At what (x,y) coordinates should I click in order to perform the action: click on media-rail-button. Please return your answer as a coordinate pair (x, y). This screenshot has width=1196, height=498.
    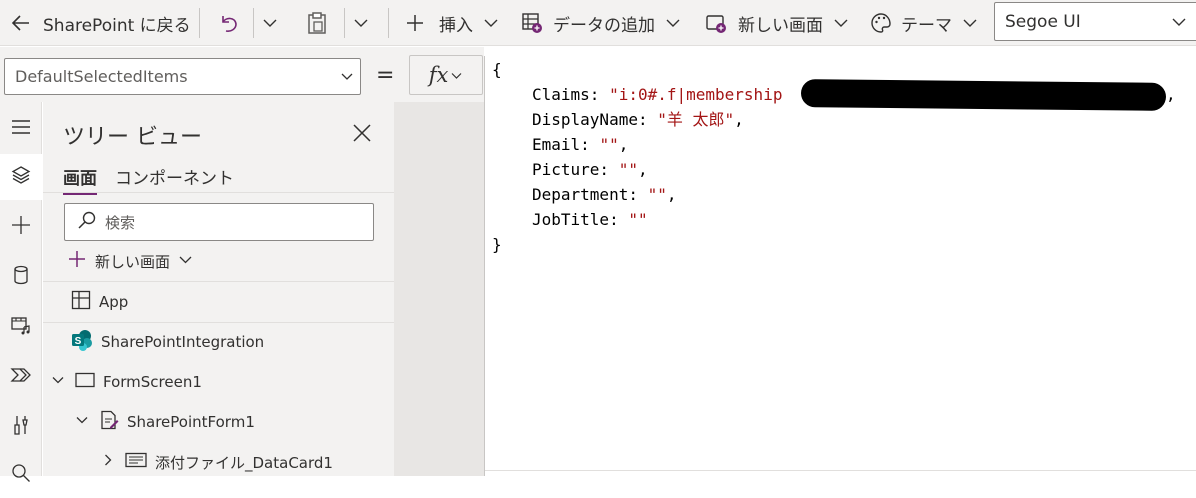
    Looking at the image, I should click on (21, 327).